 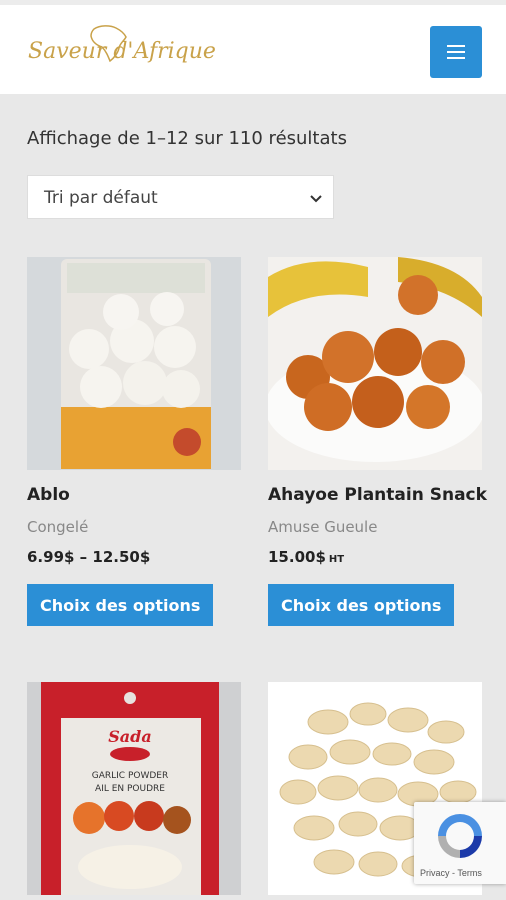 What do you see at coordinates (48, 495) in the screenshot?
I see `product-title: Ablo` at bounding box center [48, 495].